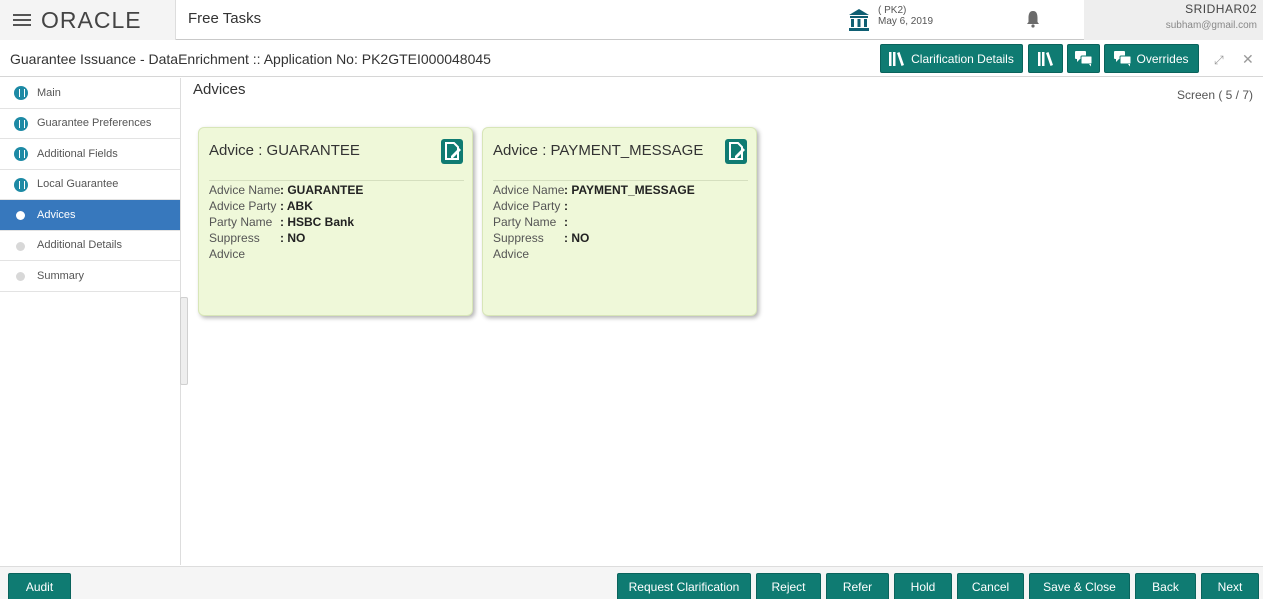 The height and width of the screenshot is (599, 1263). I want to click on detail-row: Advice Name: PAYMENT_MESSAGE, so click(594, 190).